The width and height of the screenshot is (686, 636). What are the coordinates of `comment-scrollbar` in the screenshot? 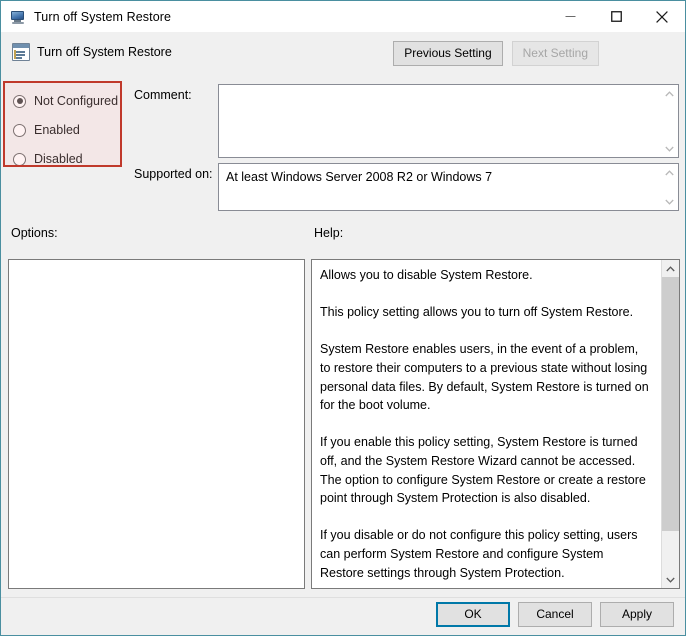 It's located at (669, 121).